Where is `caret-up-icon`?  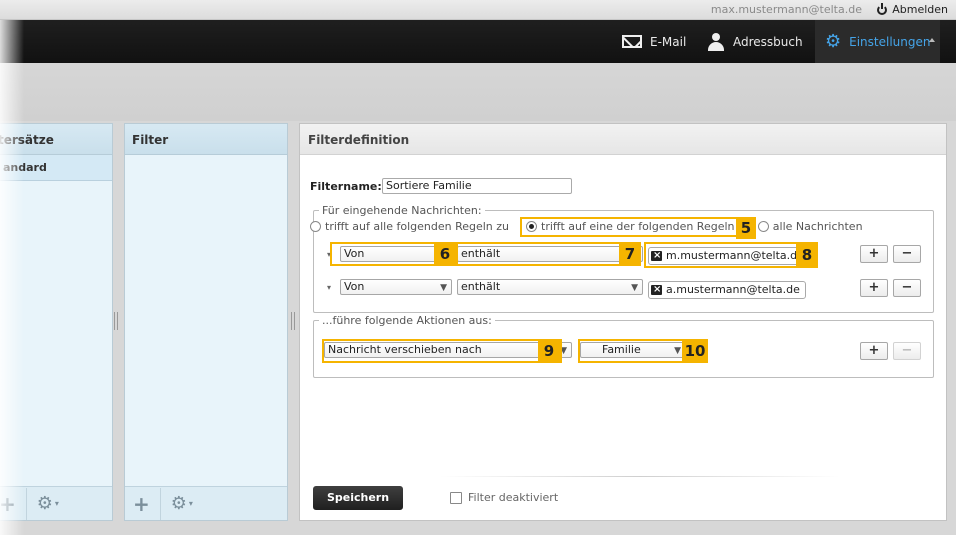
caret-up-icon is located at coordinates (932, 40).